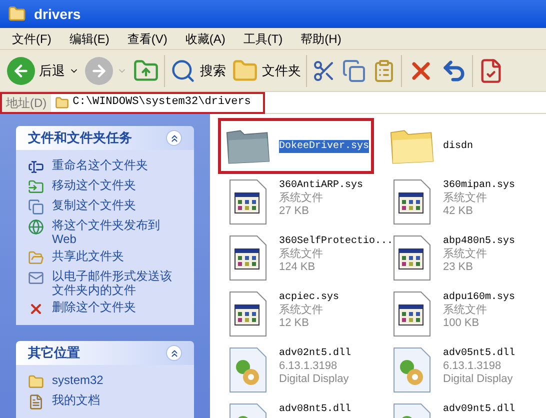 This screenshot has width=546, height=418. What do you see at coordinates (479, 185) in the screenshot?
I see `file-name: 360mipan.sys` at bounding box center [479, 185].